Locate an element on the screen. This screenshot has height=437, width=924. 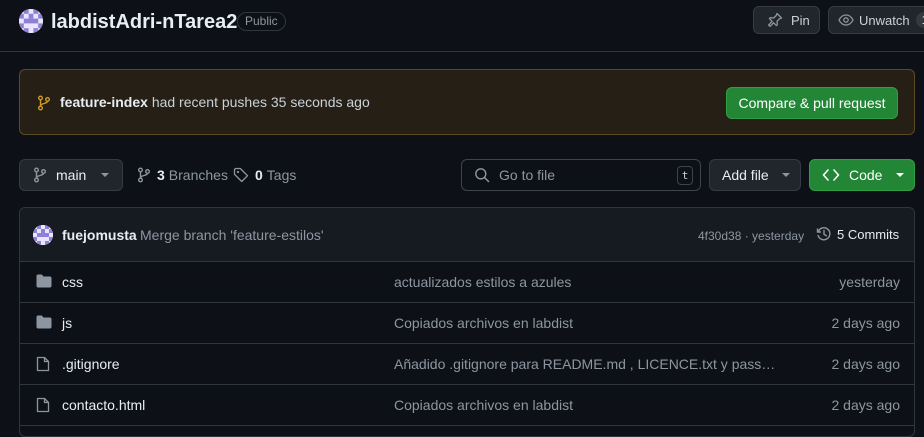
unwatch-button: Unwatch 1 is located at coordinates (876, 20).